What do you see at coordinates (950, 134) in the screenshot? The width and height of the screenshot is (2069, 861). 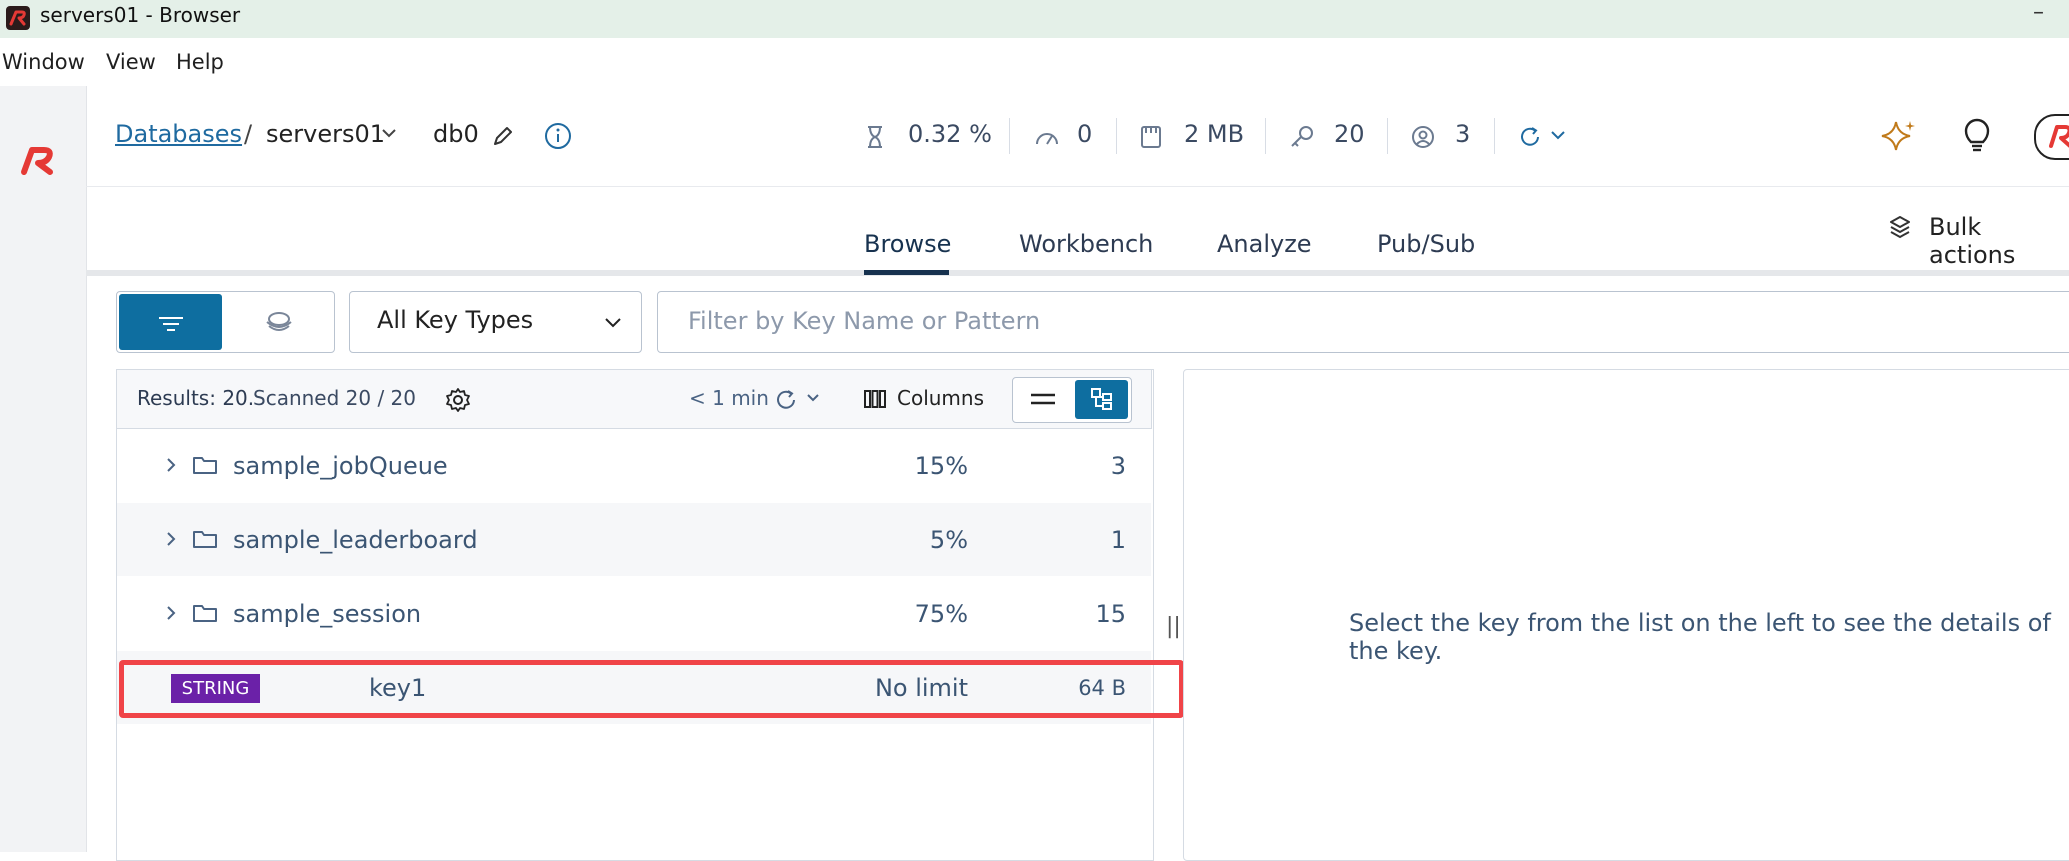 I see `cpu-value: 0.32 %` at bounding box center [950, 134].